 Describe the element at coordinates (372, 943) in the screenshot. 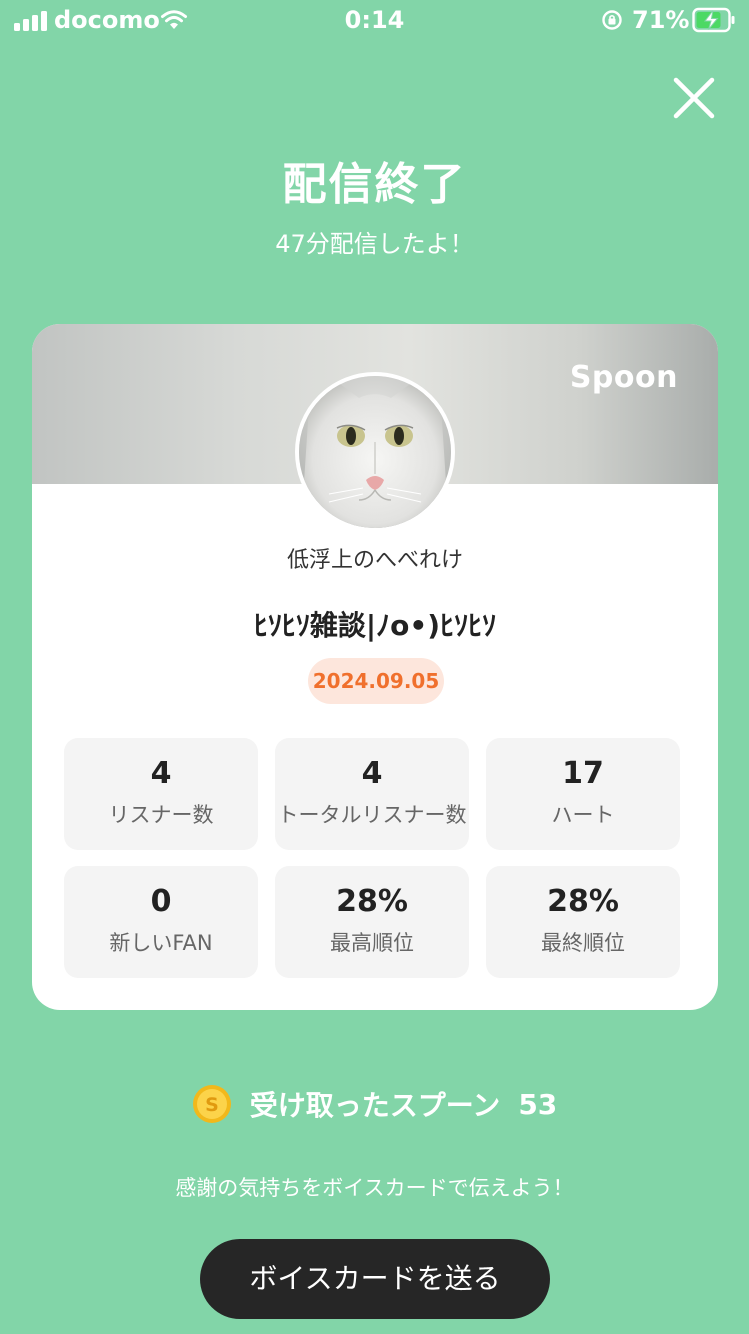

I see `stat-label: 最高順位` at that location.